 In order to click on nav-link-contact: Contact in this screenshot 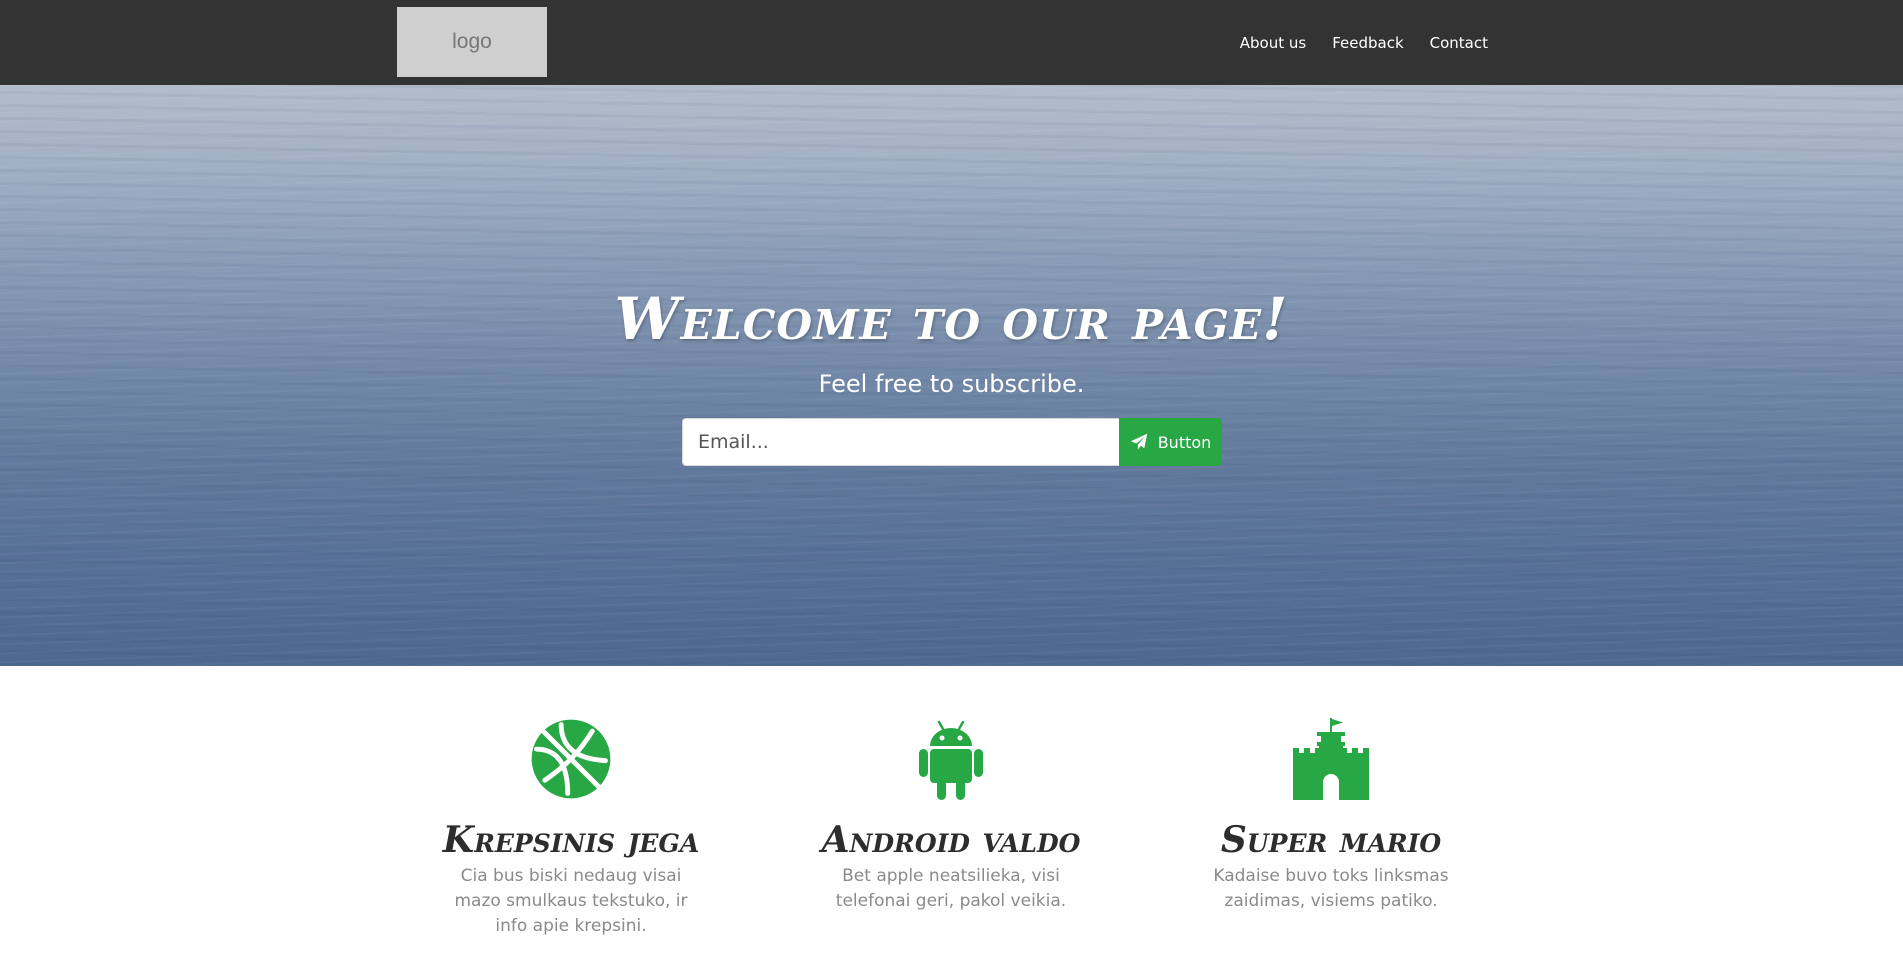, I will do `click(1459, 43)`.